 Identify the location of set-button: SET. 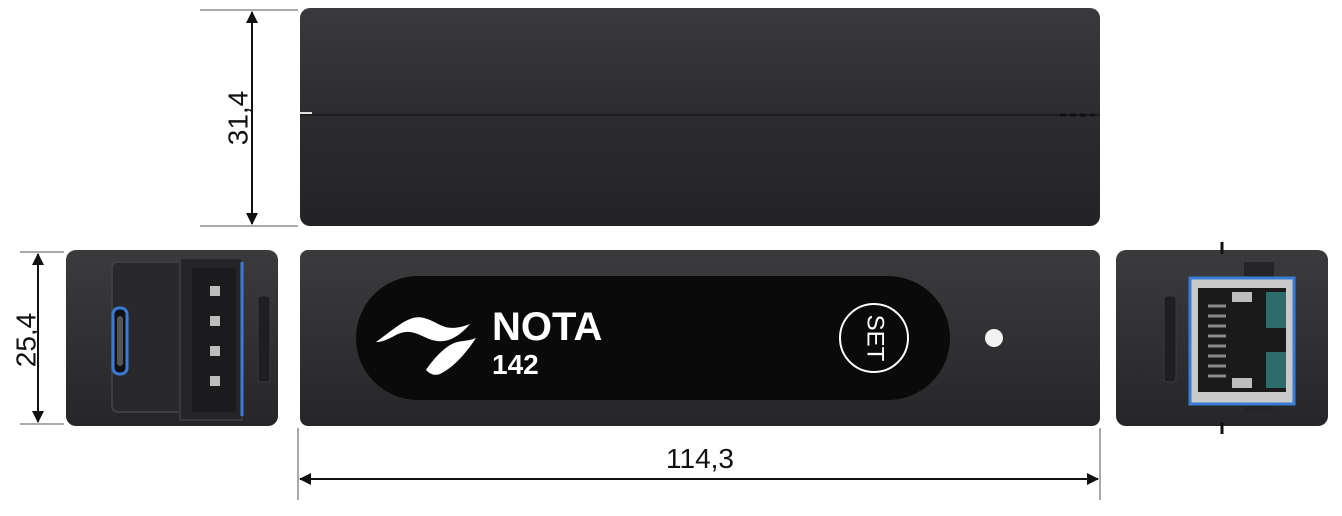
(874, 338).